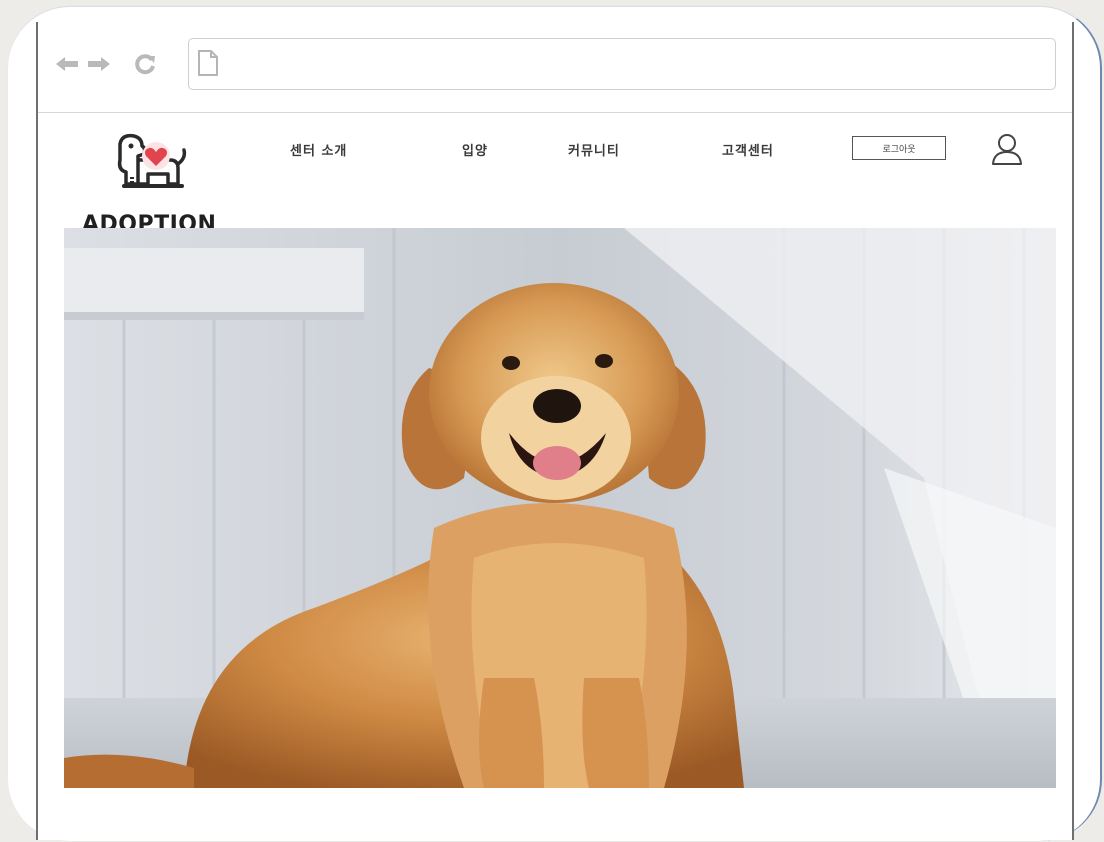  What do you see at coordinates (899, 148) in the screenshot?
I see `logout-button: 로그아웃` at bounding box center [899, 148].